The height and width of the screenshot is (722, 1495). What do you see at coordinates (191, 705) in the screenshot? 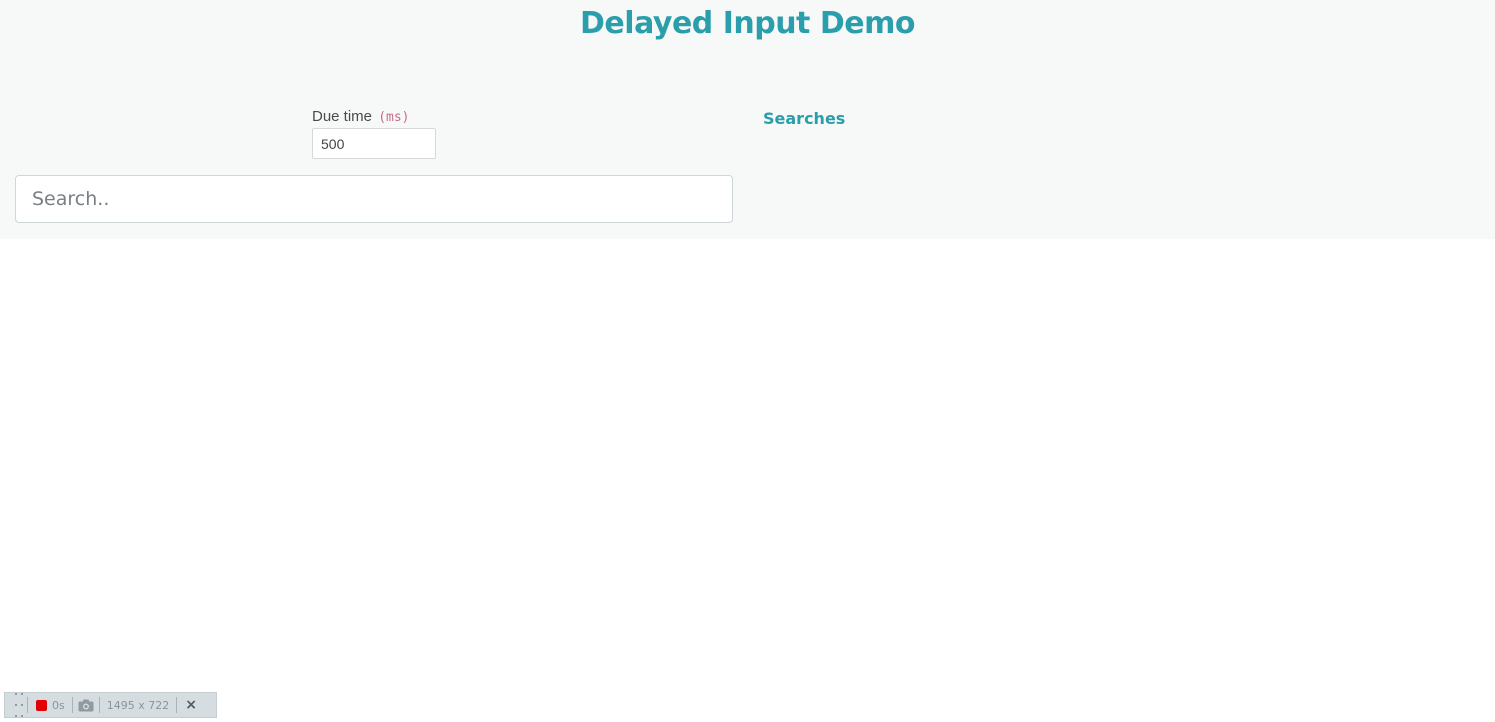
I see `close-icon: ×` at bounding box center [191, 705].